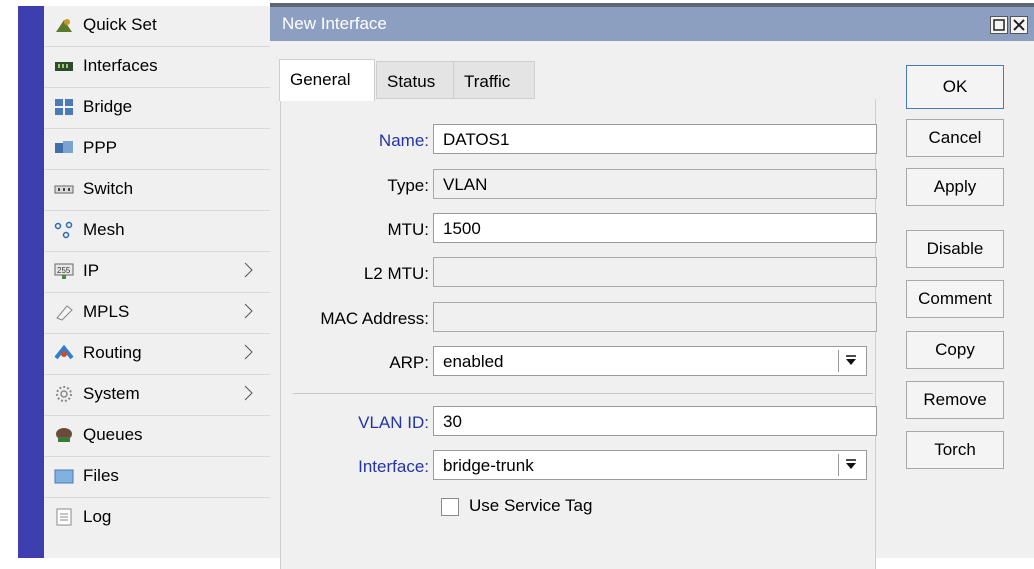  What do you see at coordinates (955, 249) in the screenshot?
I see `disable-button: Disable` at bounding box center [955, 249].